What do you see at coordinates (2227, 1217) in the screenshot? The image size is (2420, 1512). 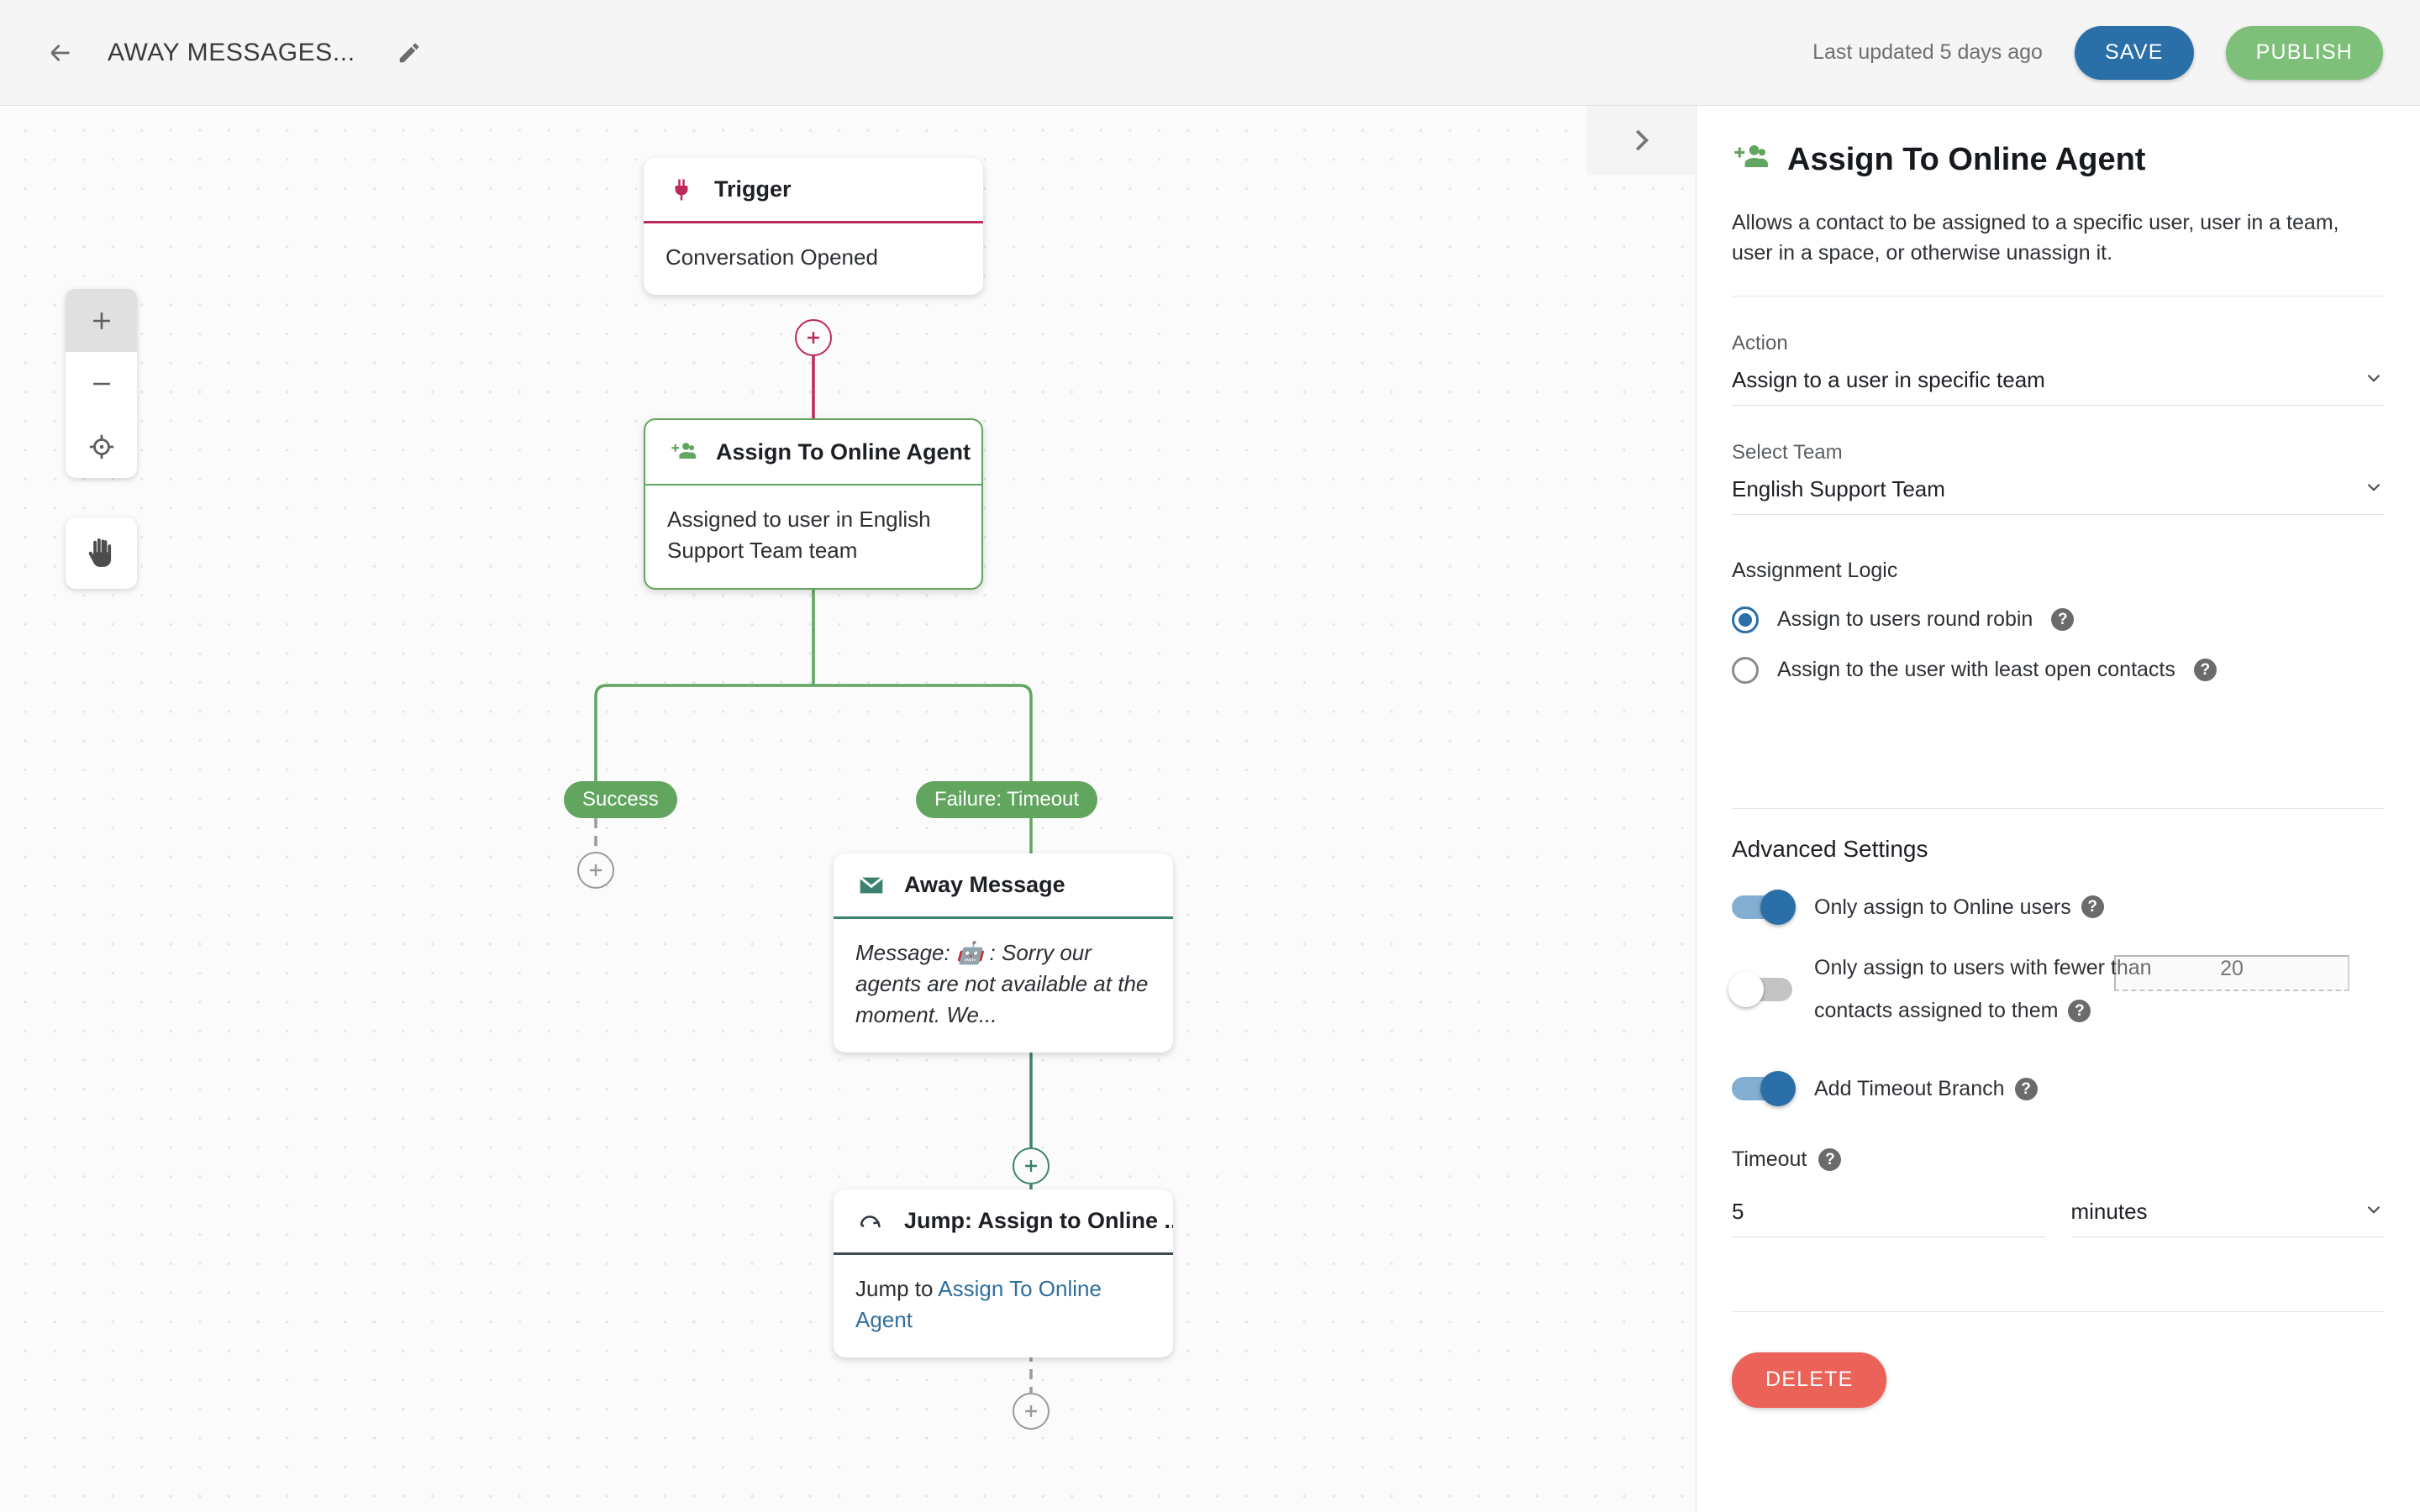 I see `timeout-unit-select: minutes` at bounding box center [2227, 1217].